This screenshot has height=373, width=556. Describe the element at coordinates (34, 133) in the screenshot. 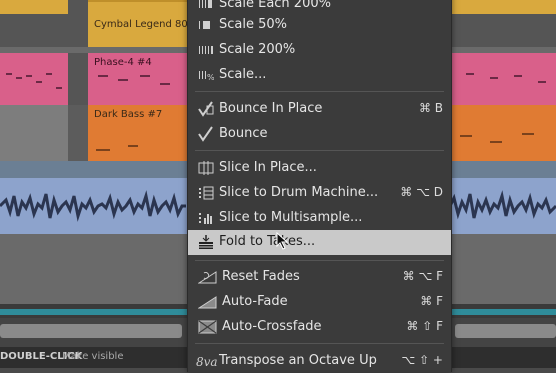

I see `clip-bass-left` at that location.